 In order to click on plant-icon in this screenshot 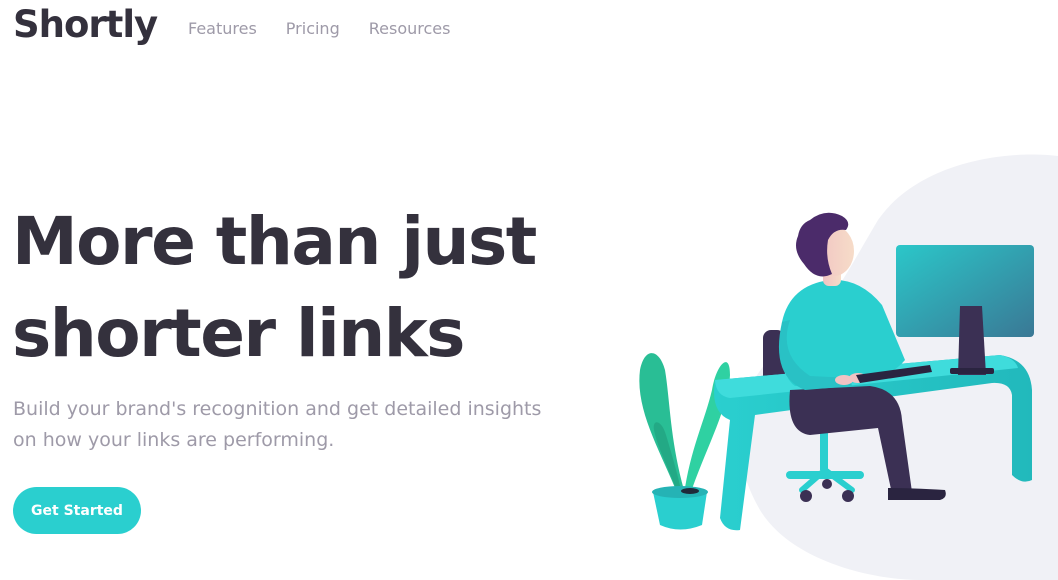, I will do `click(684, 441)`.